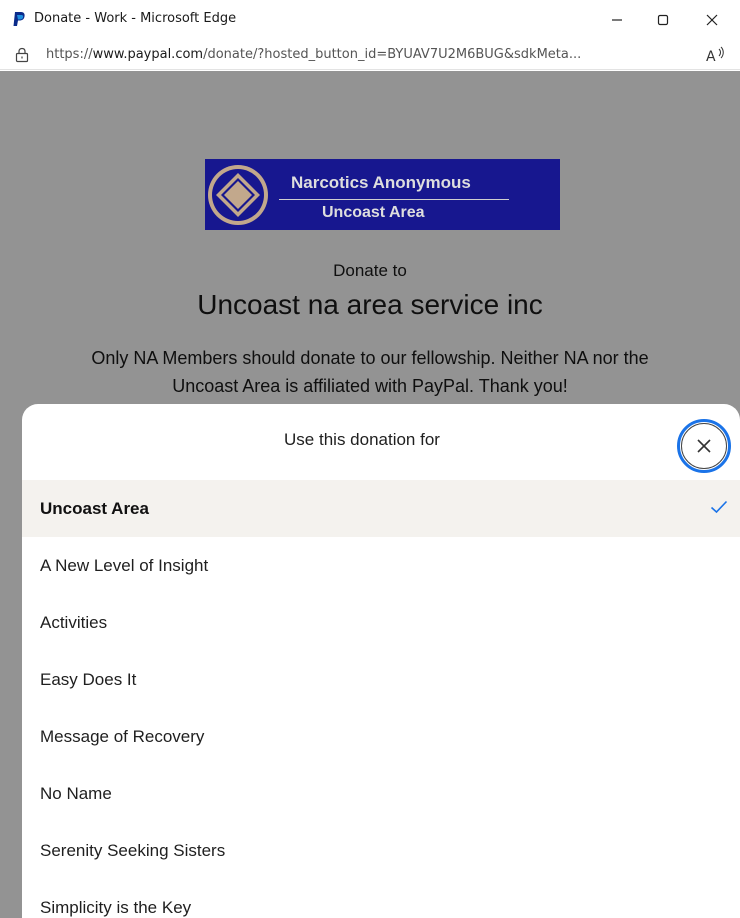 This screenshot has width=740, height=918. What do you see at coordinates (133, 850) in the screenshot?
I see `option-label: Serenity Seeking Sisters` at bounding box center [133, 850].